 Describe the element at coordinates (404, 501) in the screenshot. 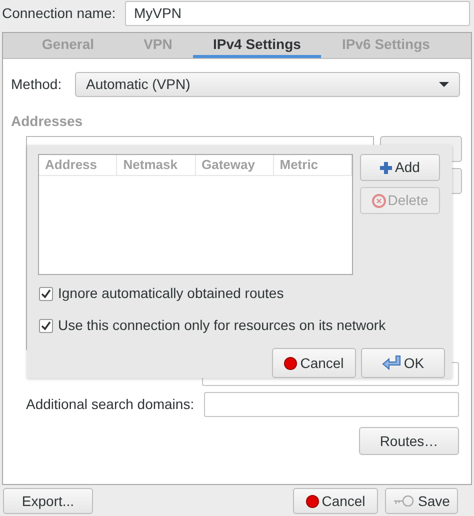

I see `key-icon` at that location.